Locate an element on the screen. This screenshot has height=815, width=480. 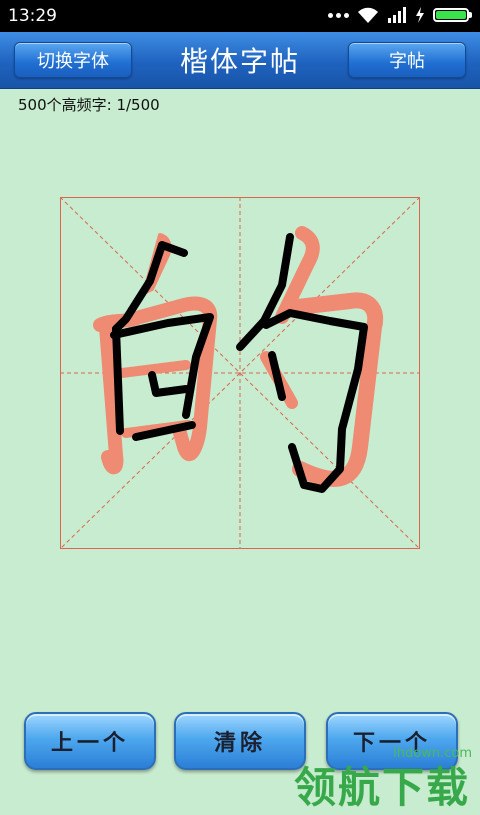
status-icons is located at coordinates (400, 15).